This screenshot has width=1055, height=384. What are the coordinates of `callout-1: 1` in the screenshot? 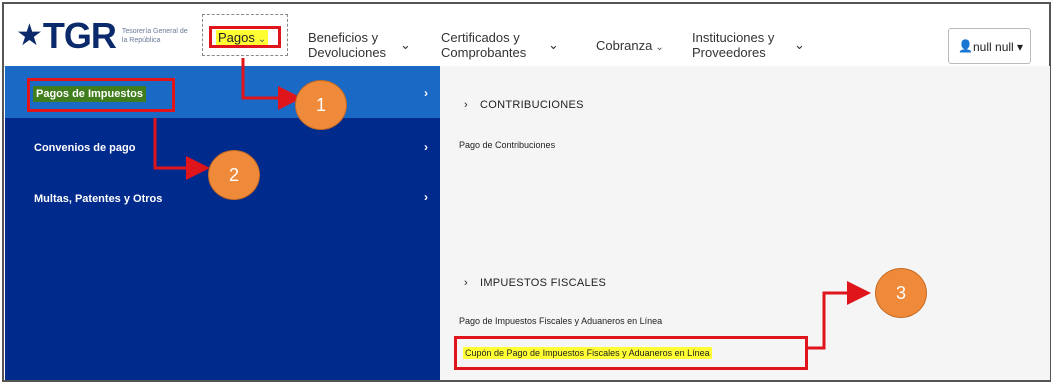 It's located at (321, 105).